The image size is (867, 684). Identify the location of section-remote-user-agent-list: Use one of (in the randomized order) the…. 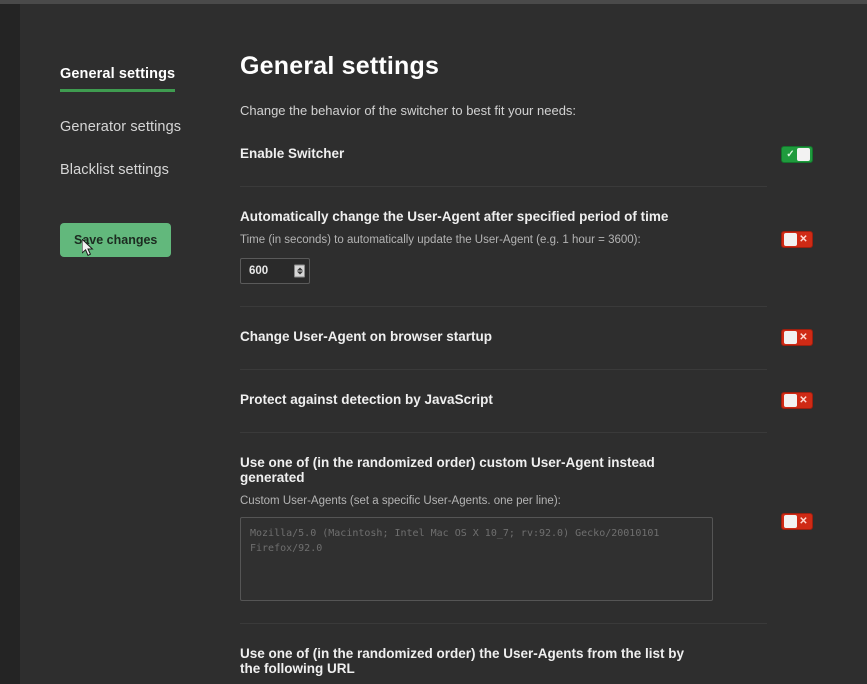
(503, 665).